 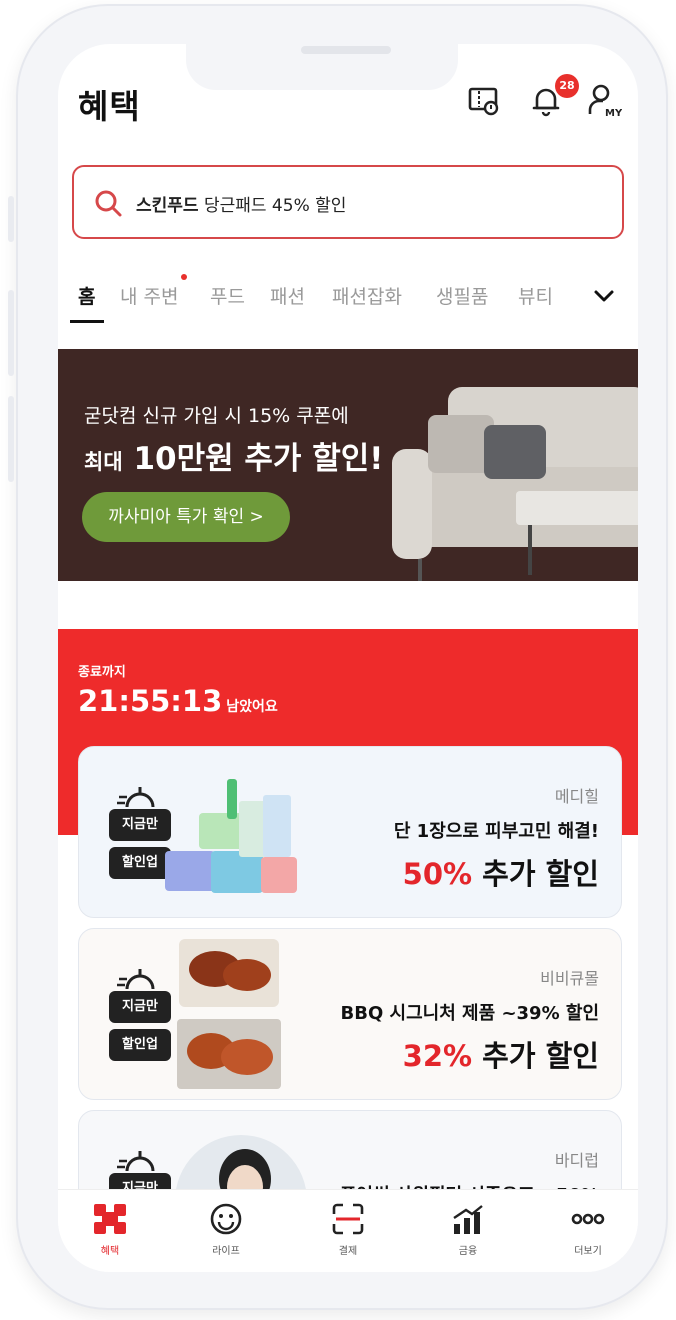 What do you see at coordinates (367, 295) in the screenshot?
I see `tab-fashion-goods: 패션잡화` at bounding box center [367, 295].